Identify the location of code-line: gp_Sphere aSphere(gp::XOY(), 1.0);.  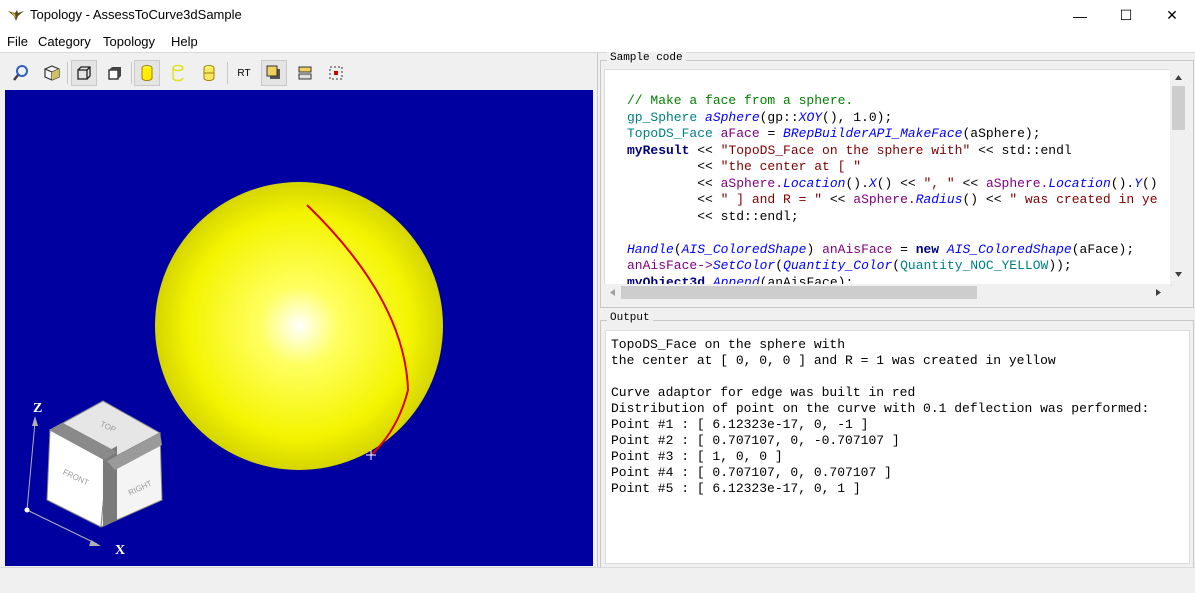
(759, 117).